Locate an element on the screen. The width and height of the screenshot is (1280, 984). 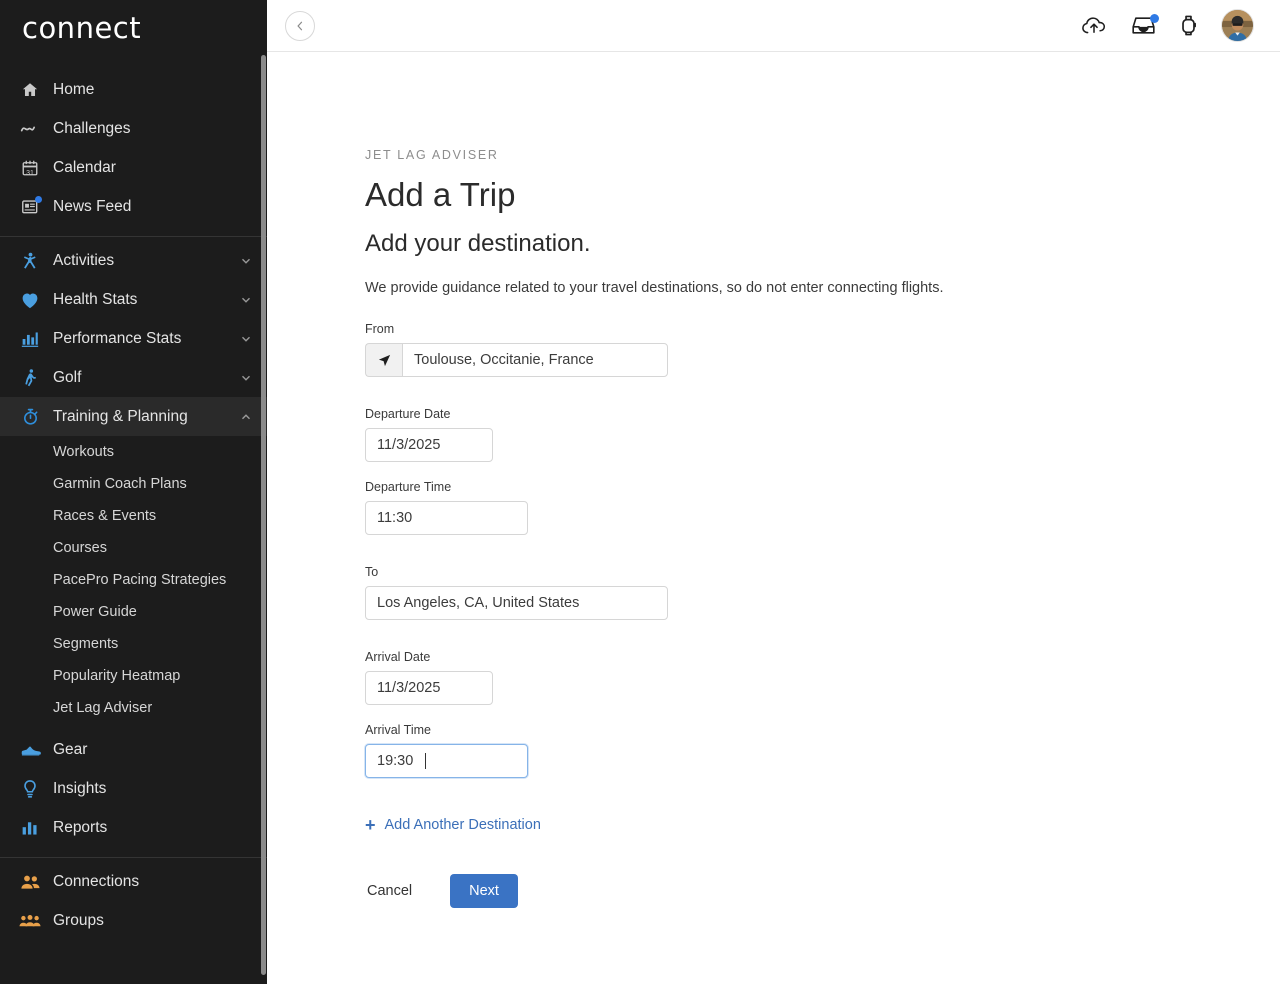
chevron-up-icon is located at coordinates (246, 416).